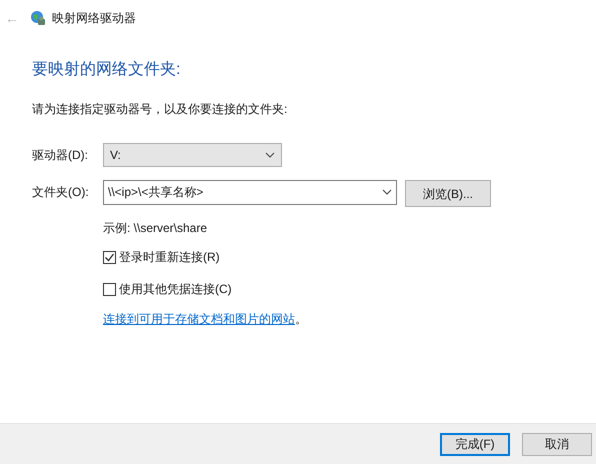  Describe the element at coordinates (557, 444) in the screenshot. I see `cancel-button: 取消` at that location.